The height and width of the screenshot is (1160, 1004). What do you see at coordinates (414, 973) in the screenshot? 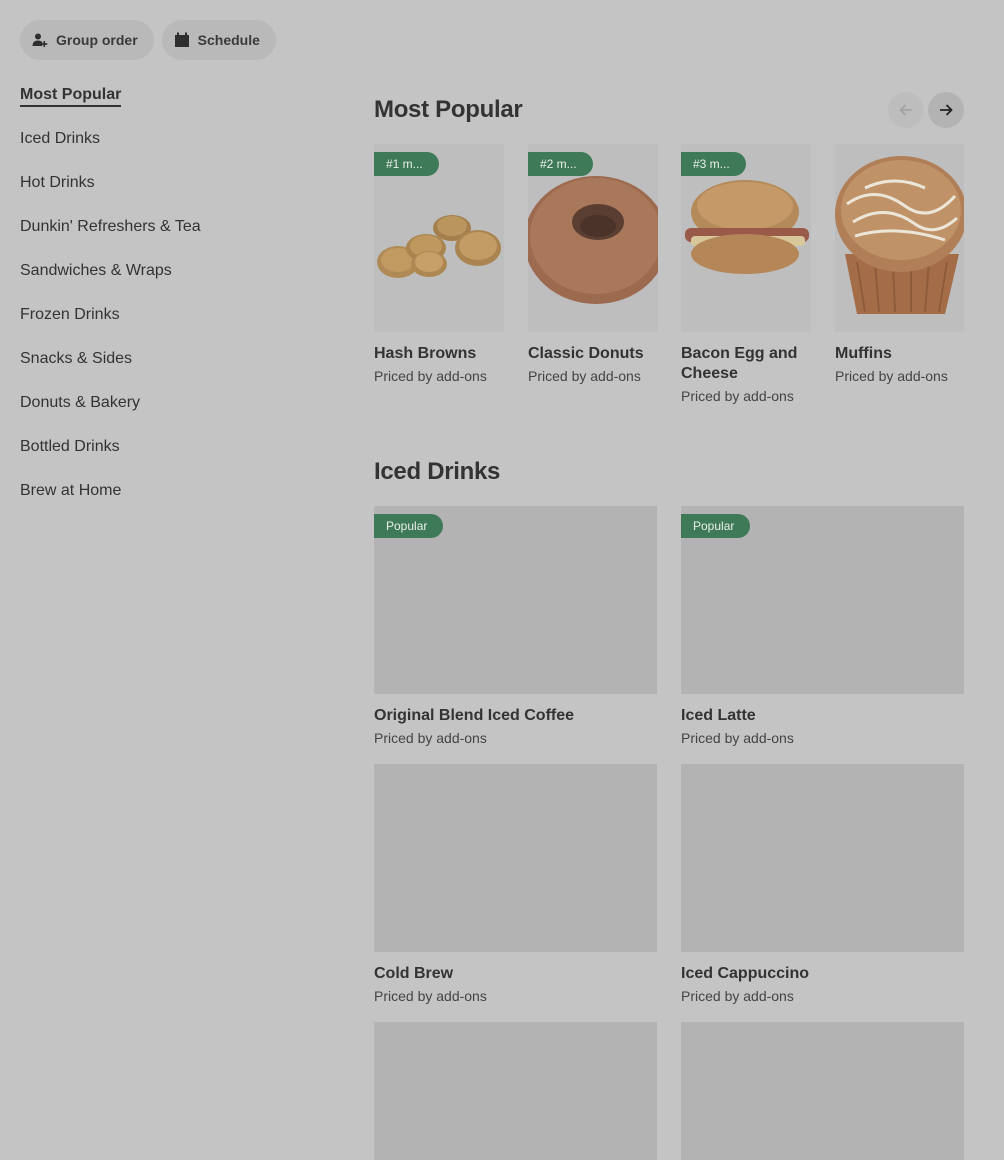
I see `item-name: Cold Brew` at bounding box center [414, 973].